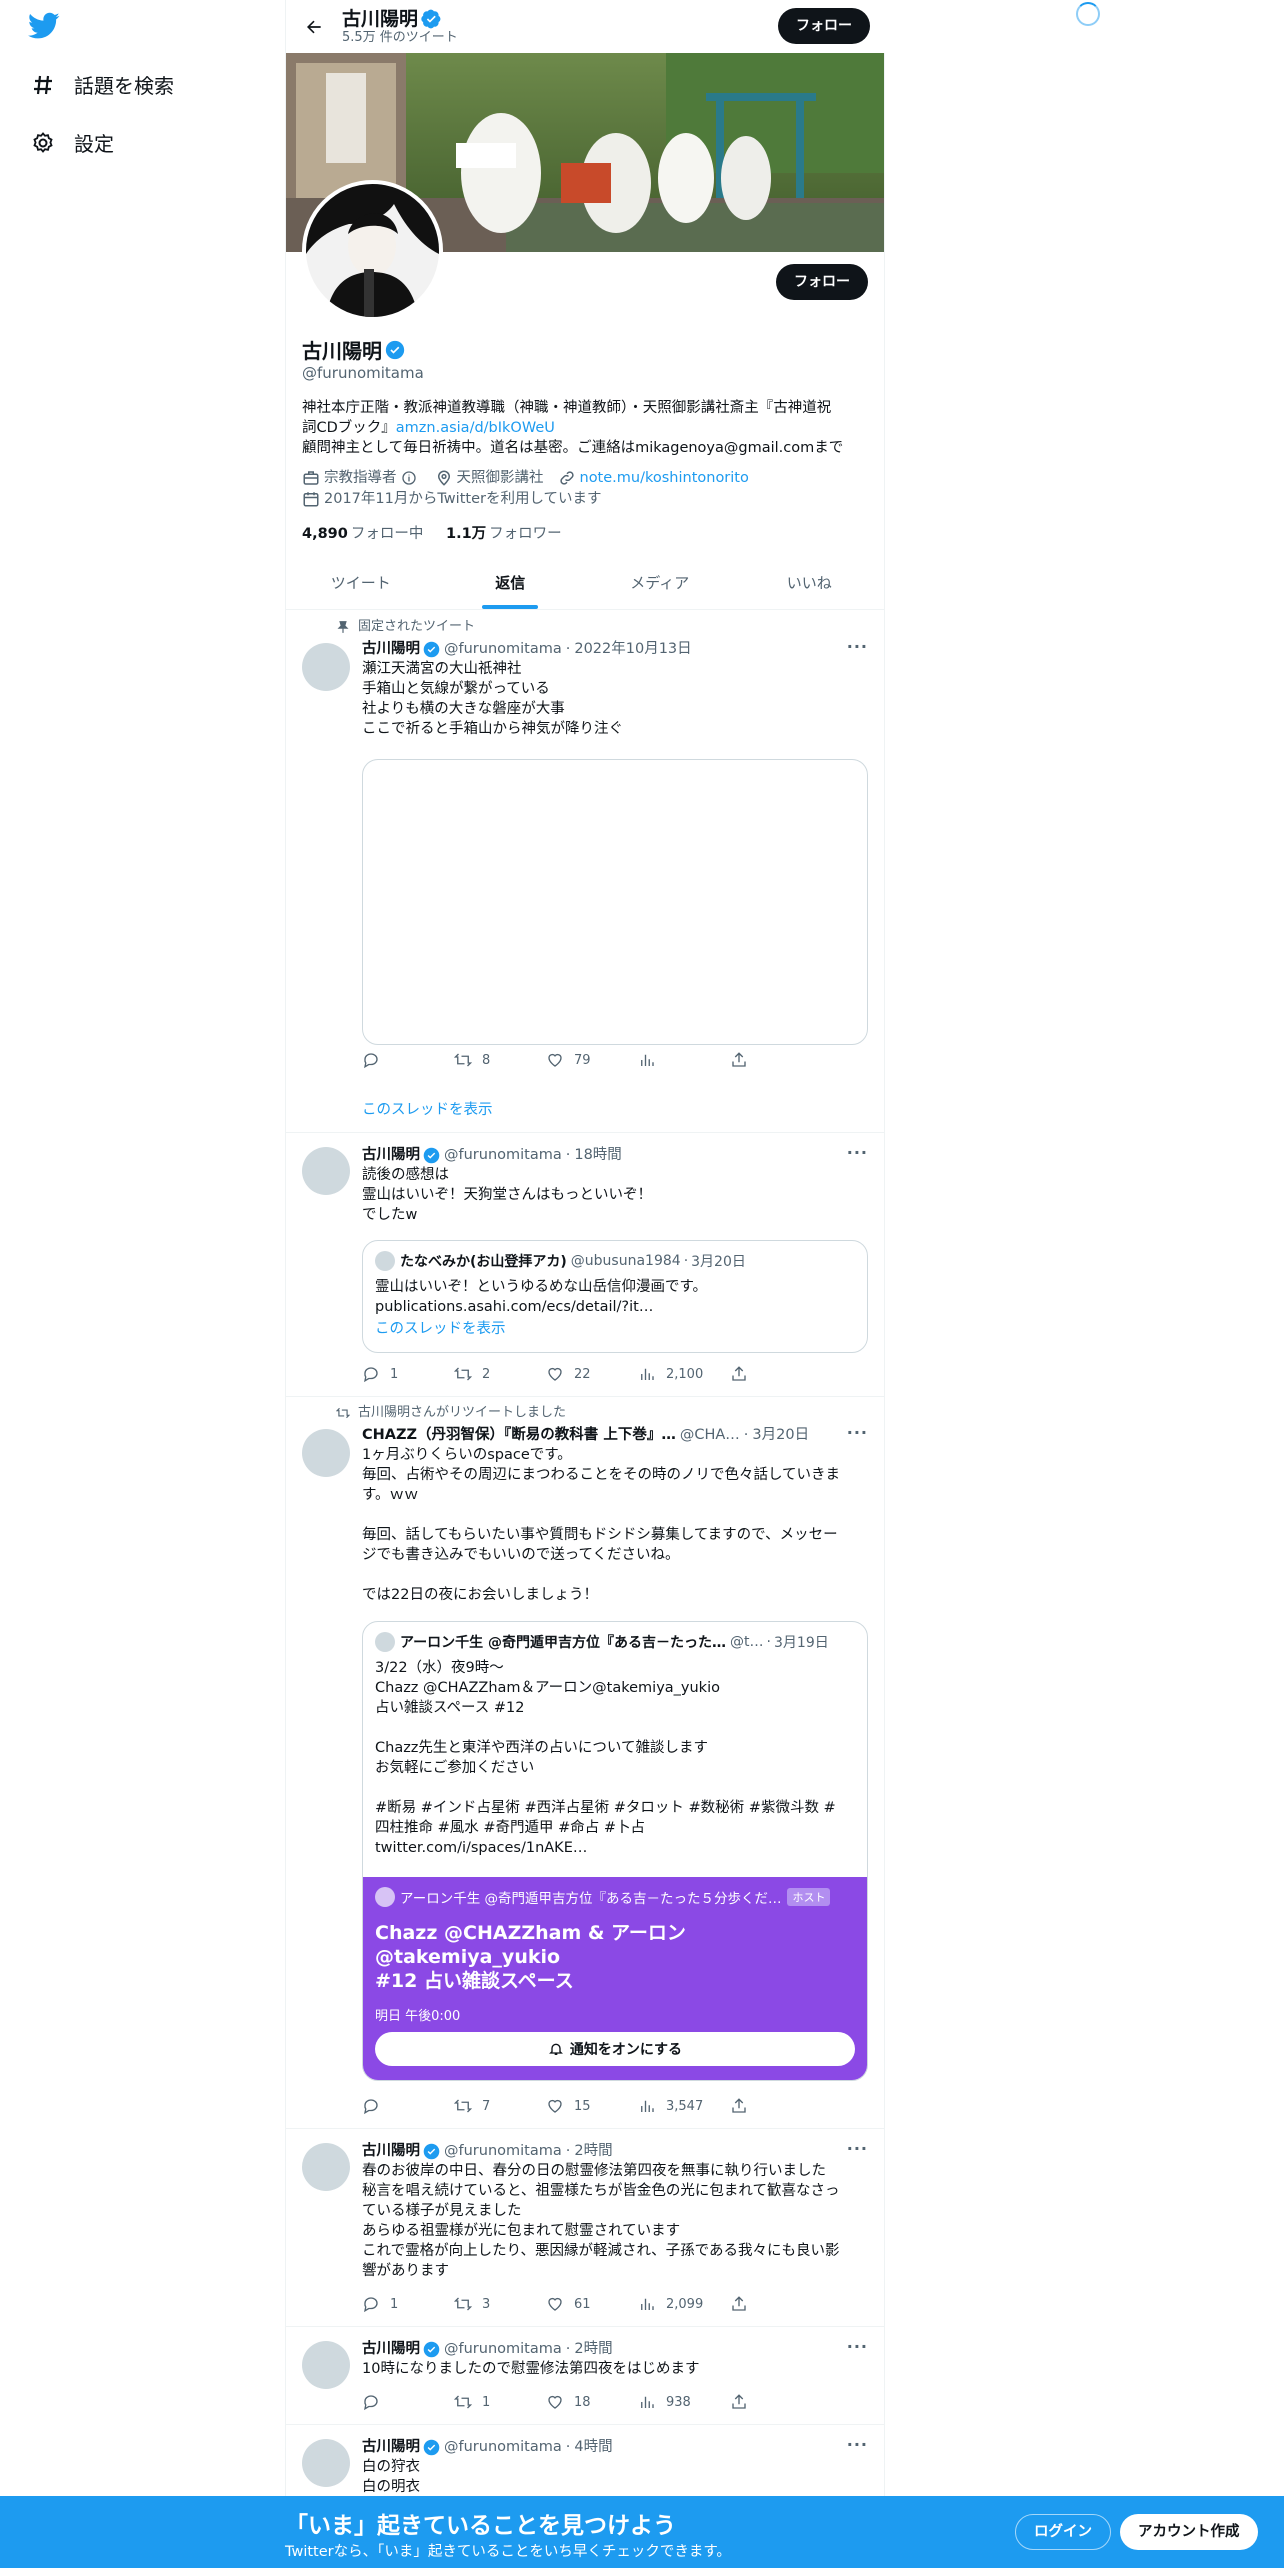 The height and width of the screenshot is (2568, 1284). What do you see at coordinates (615, 902) in the screenshot?
I see `tweet-media` at bounding box center [615, 902].